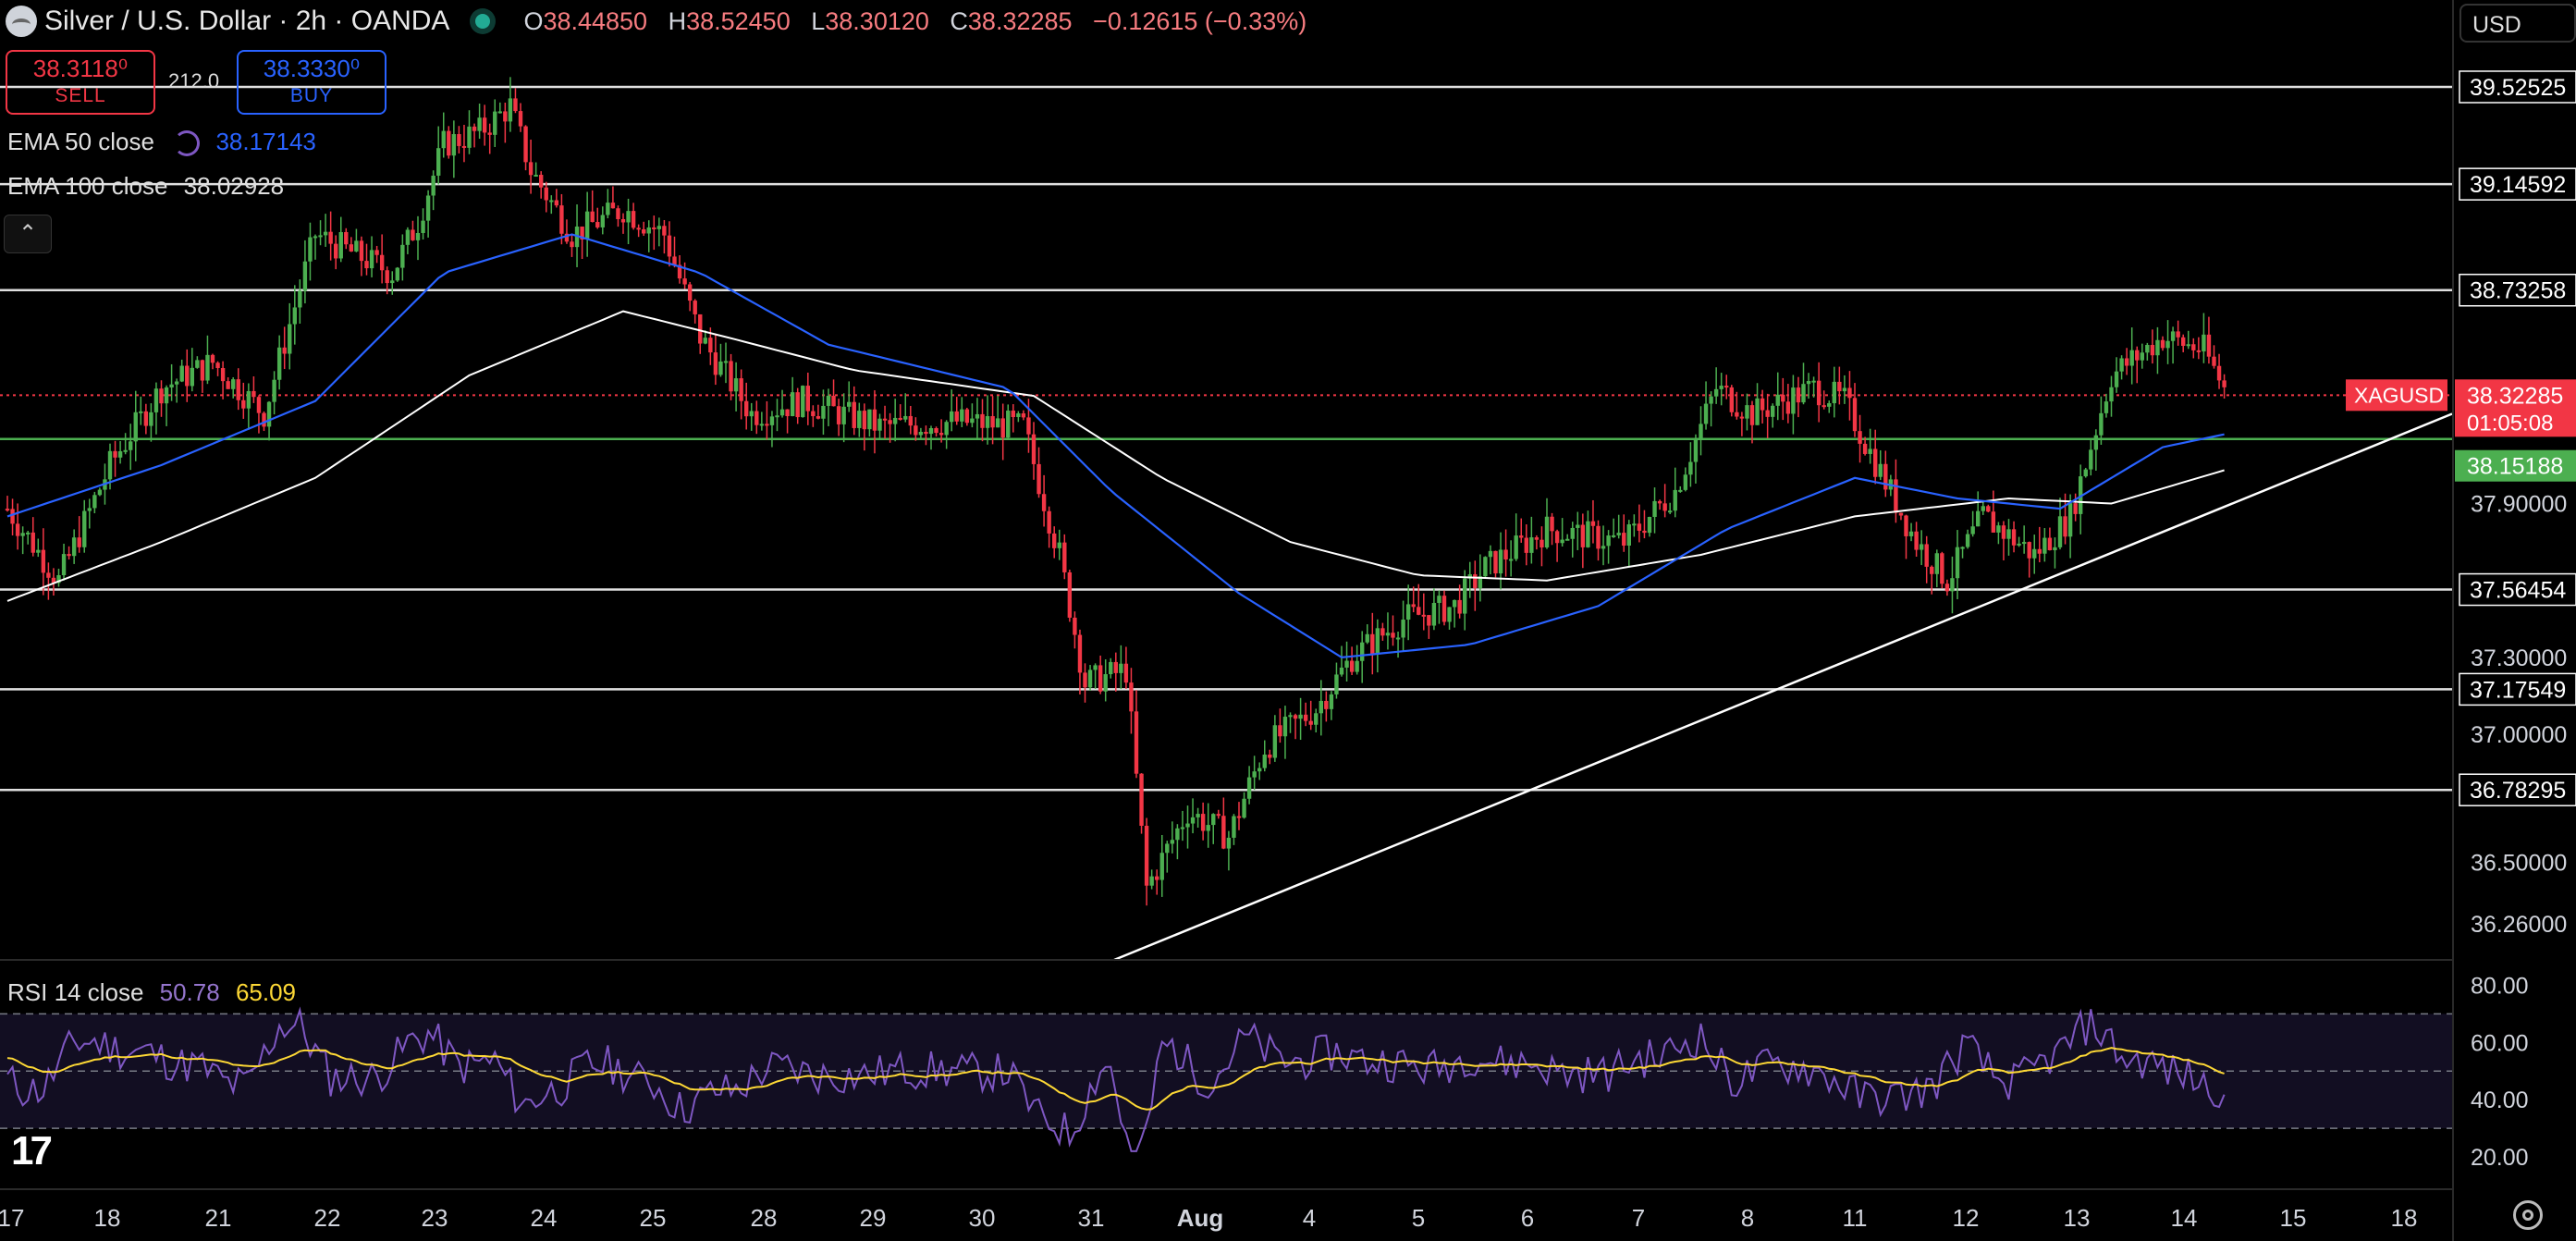 The image size is (2576, 1241). I want to click on rsi-ma-value: 65.09, so click(266, 992).